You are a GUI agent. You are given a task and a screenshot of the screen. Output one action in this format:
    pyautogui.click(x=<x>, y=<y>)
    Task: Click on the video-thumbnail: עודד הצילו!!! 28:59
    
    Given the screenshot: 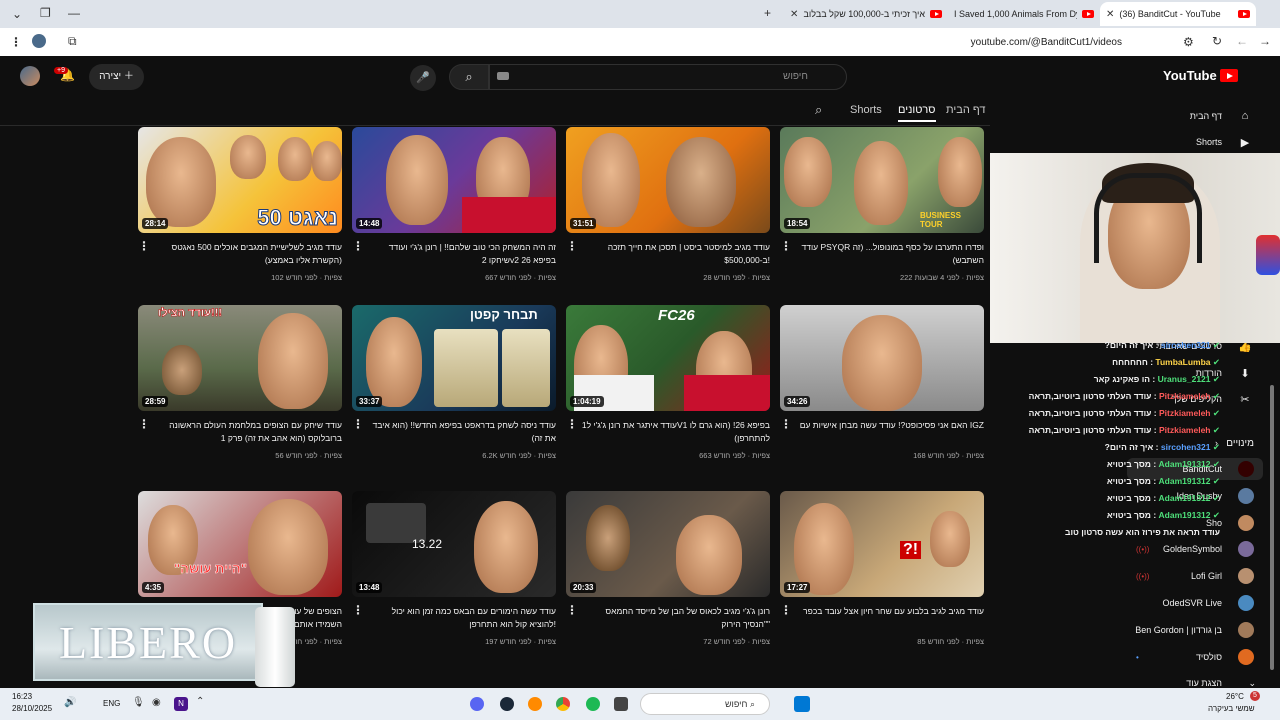 What is the action you would take?
    pyautogui.click(x=240, y=358)
    